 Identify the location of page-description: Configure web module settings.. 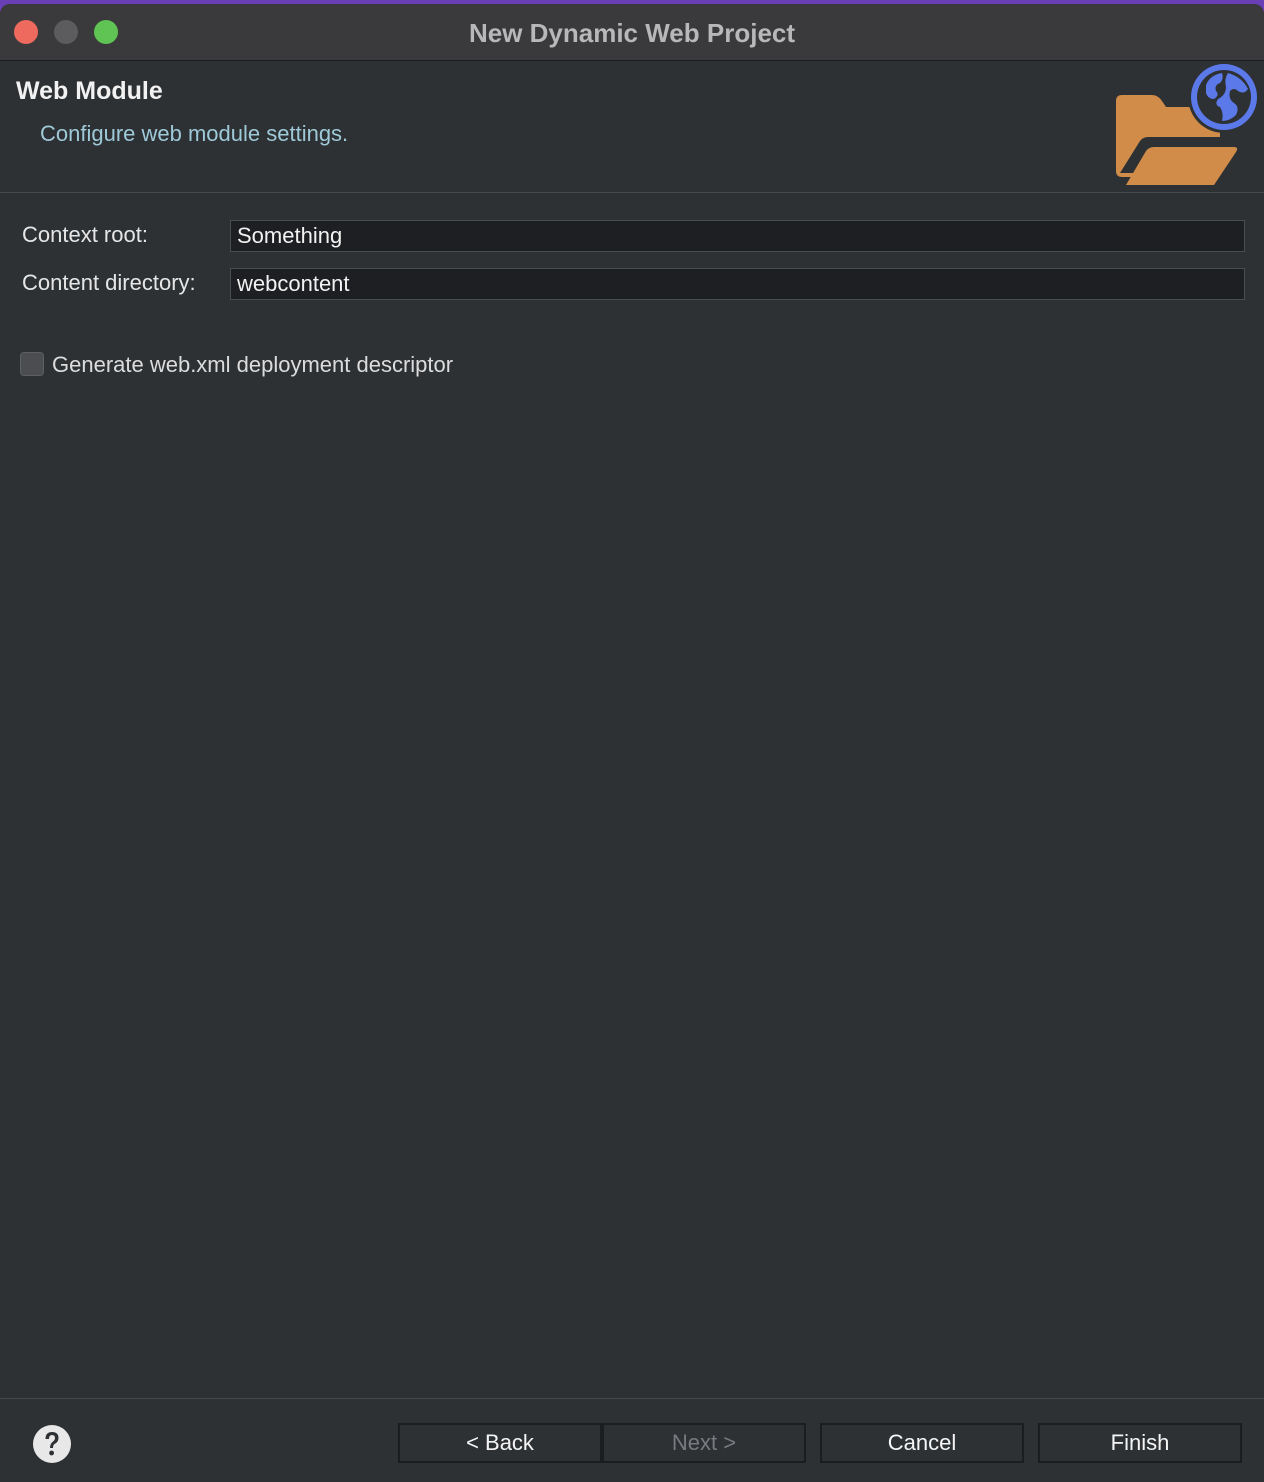
(194, 133).